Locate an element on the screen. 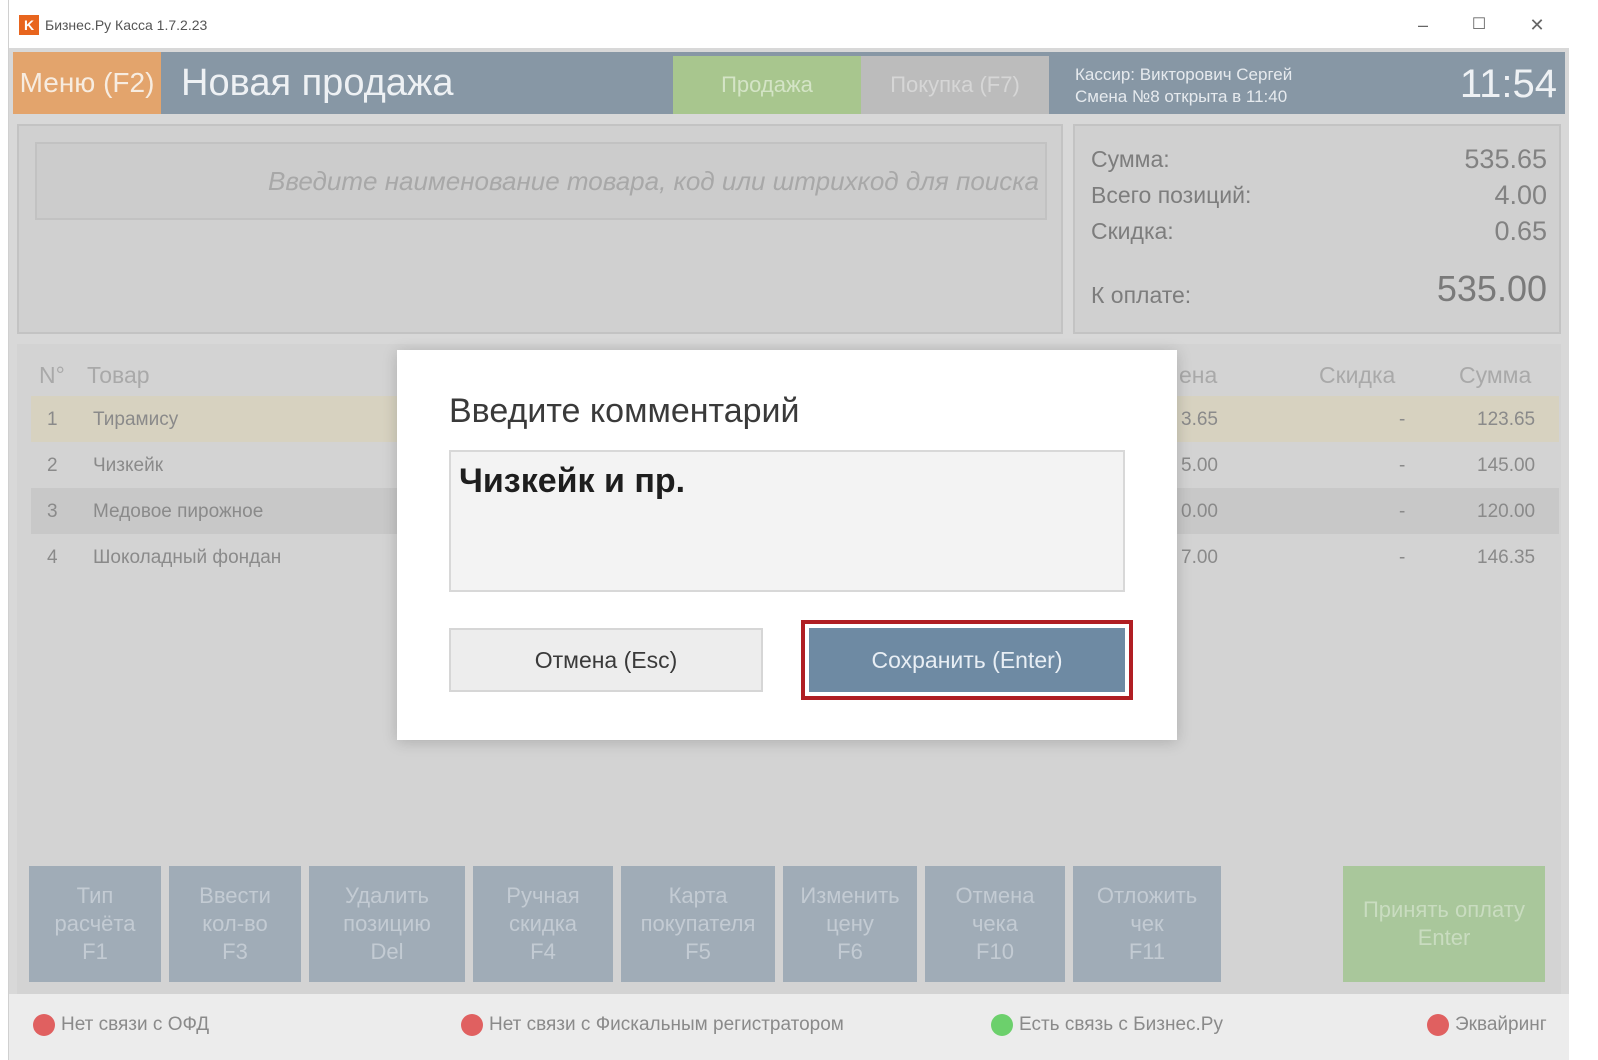 This screenshot has height=1060, width=1598. row-sum: 146.35 is located at coordinates (1506, 557).